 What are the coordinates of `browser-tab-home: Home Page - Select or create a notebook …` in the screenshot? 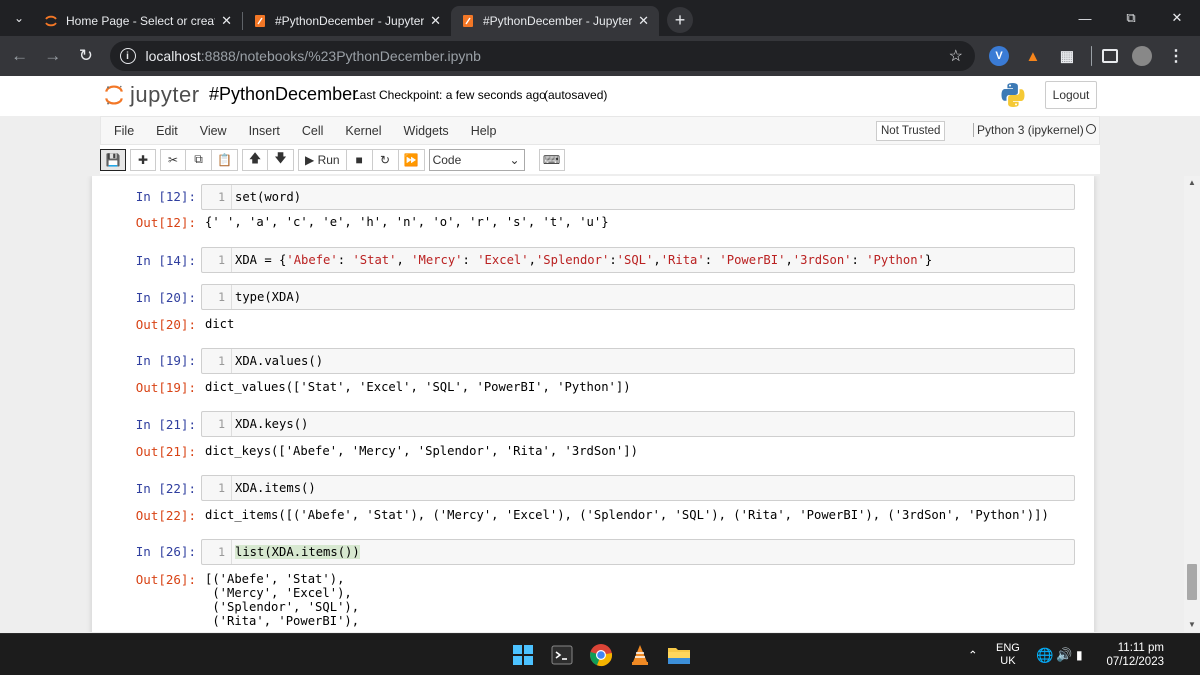 It's located at (138, 21).